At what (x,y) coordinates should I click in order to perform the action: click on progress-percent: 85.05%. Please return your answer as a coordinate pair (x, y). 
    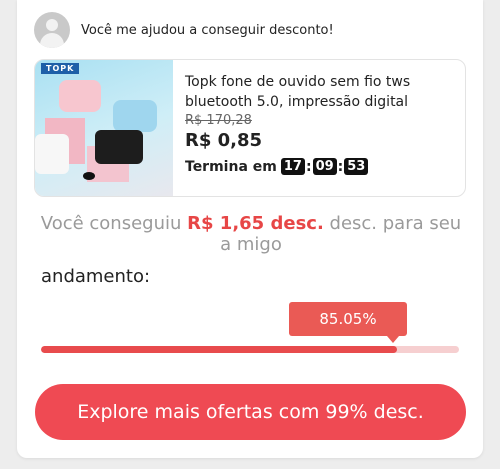
    Looking at the image, I should click on (348, 319).